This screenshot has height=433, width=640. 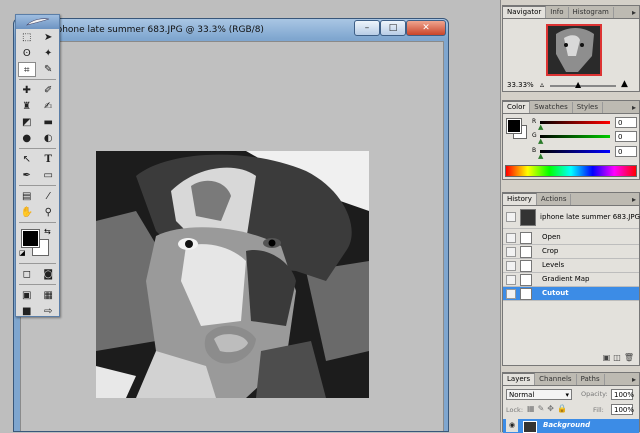 I want to click on red-value: 0, so click(x=626, y=122).